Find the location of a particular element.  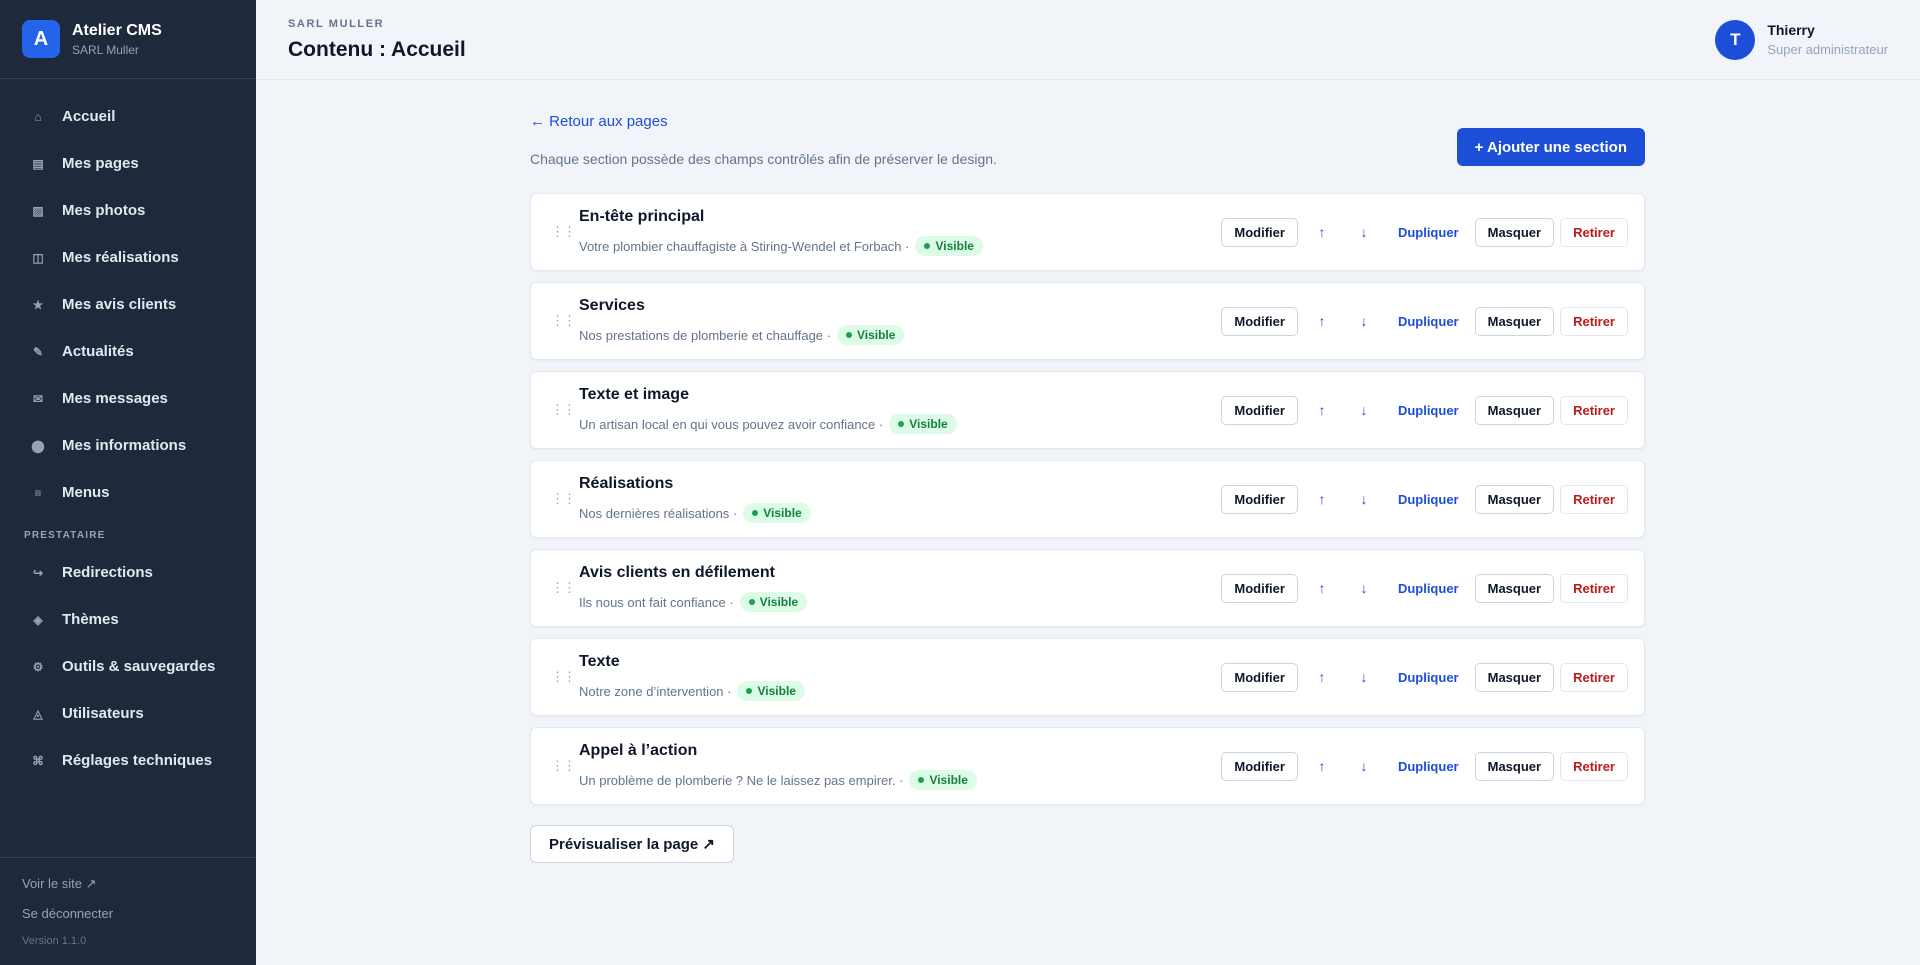

sidebar-item-mes-avis-clients: ★ Mes avis clients is located at coordinates (128, 304).